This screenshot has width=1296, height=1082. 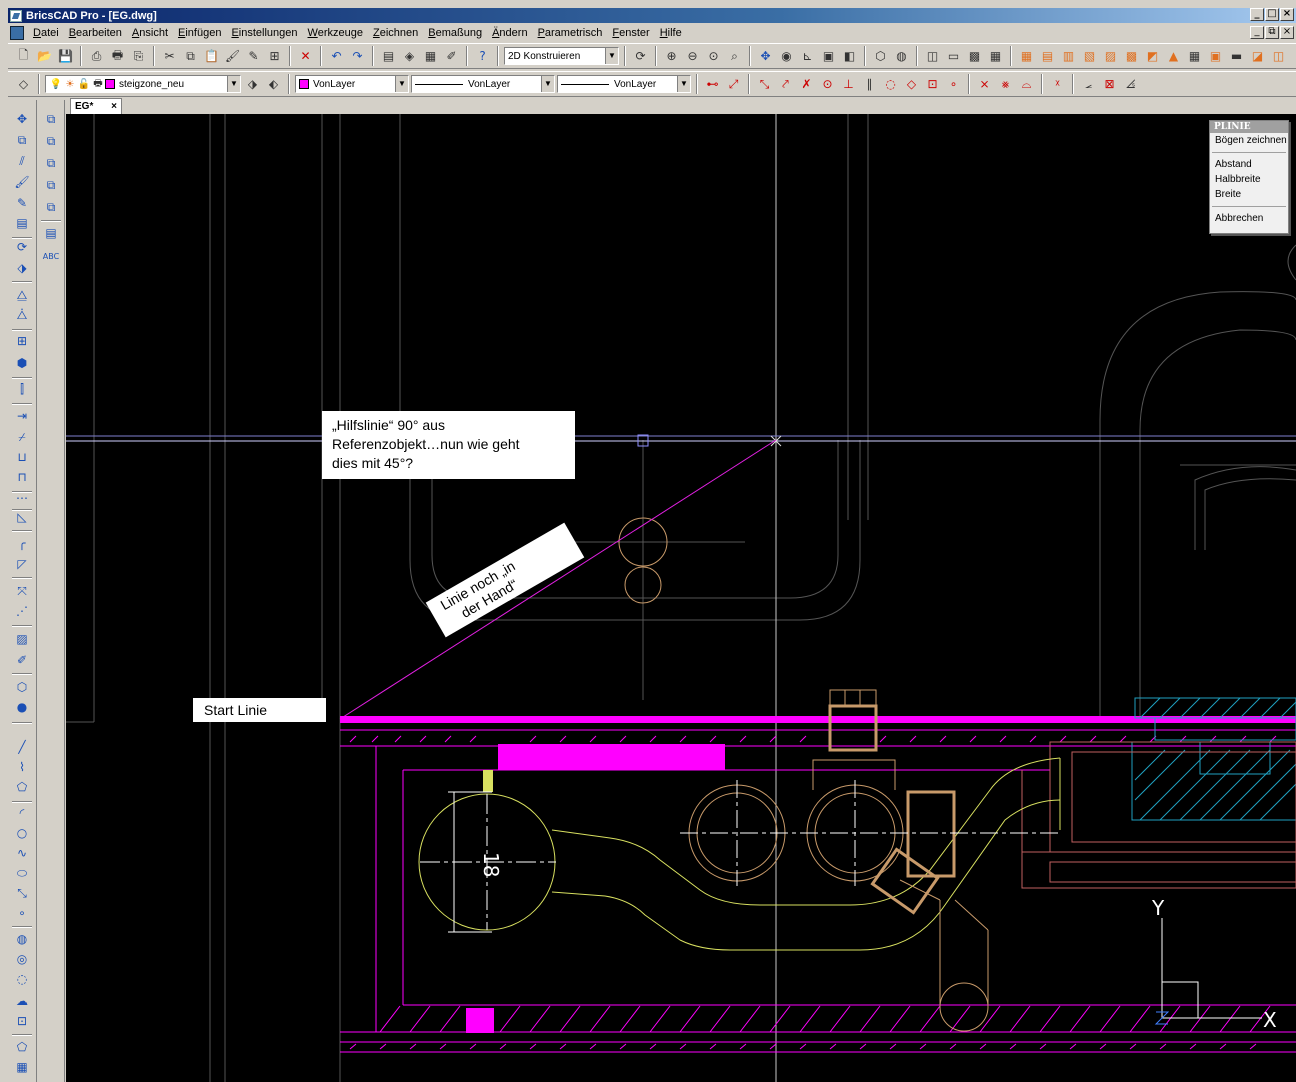 What do you see at coordinates (984, 84) in the screenshot?
I see `snap-nearest-icon: ⨯` at bounding box center [984, 84].